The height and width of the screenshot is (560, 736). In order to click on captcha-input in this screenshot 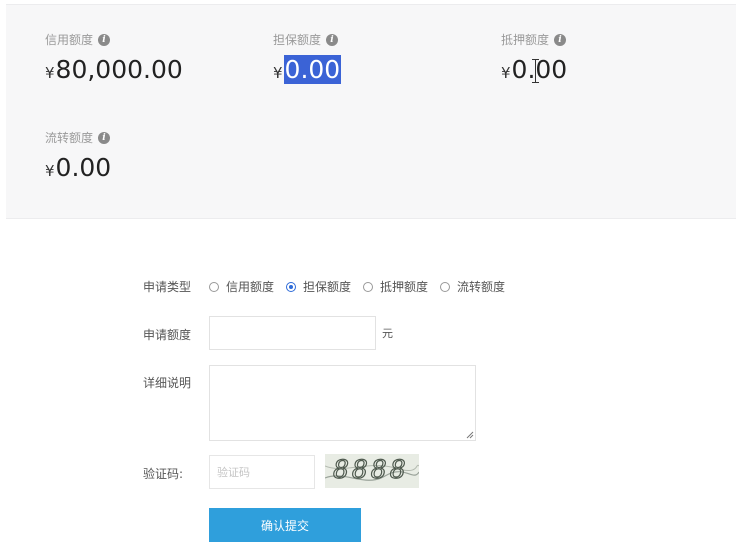, I will do `click(262, 472)`.